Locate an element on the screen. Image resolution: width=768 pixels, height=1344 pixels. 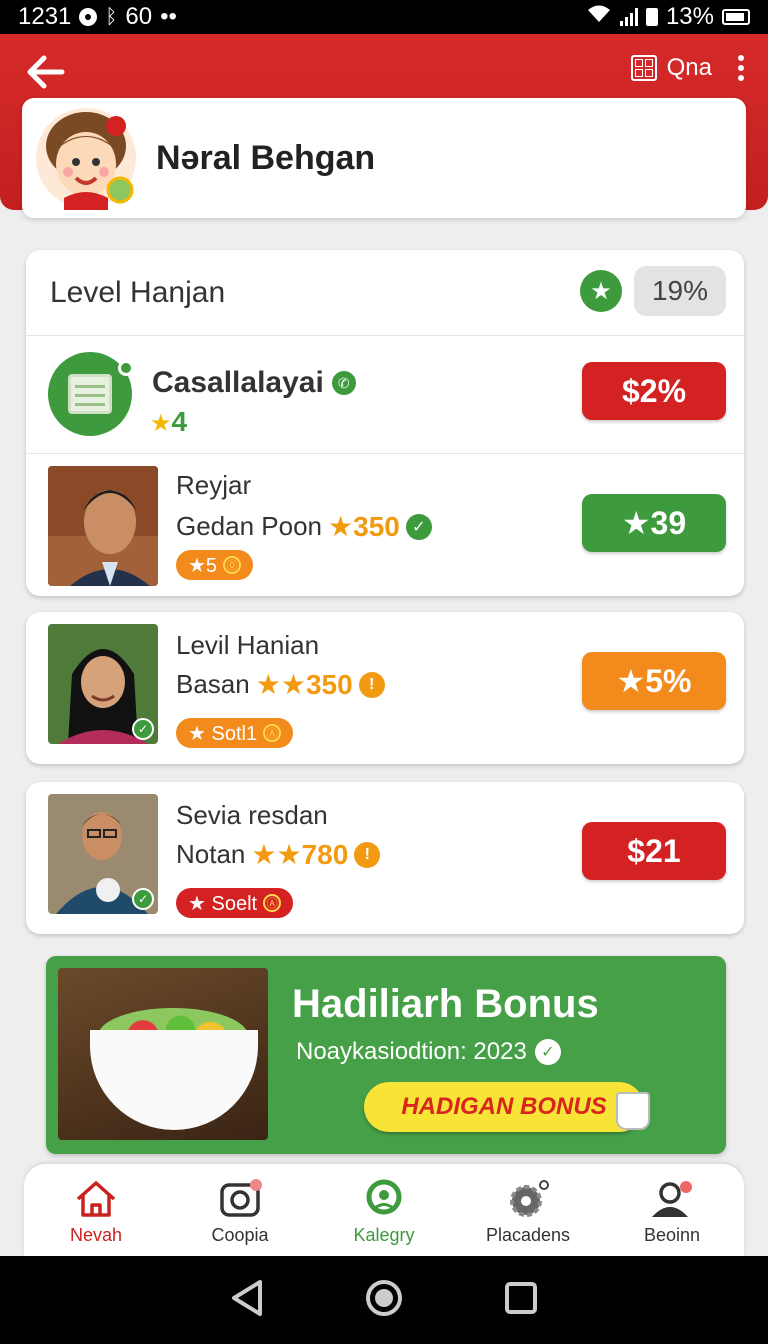
nav-item-places: Placadens is located at coordinates (528, 1210).